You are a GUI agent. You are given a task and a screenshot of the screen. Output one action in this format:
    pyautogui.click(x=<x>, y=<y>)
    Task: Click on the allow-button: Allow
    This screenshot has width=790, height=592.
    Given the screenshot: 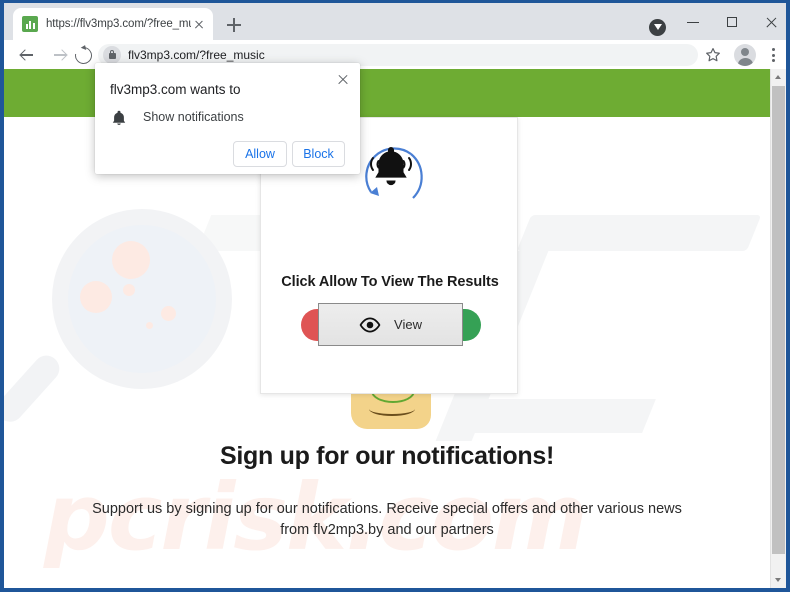 What is the action you would take?
    pyautogui.click(x=260, y=154)
    